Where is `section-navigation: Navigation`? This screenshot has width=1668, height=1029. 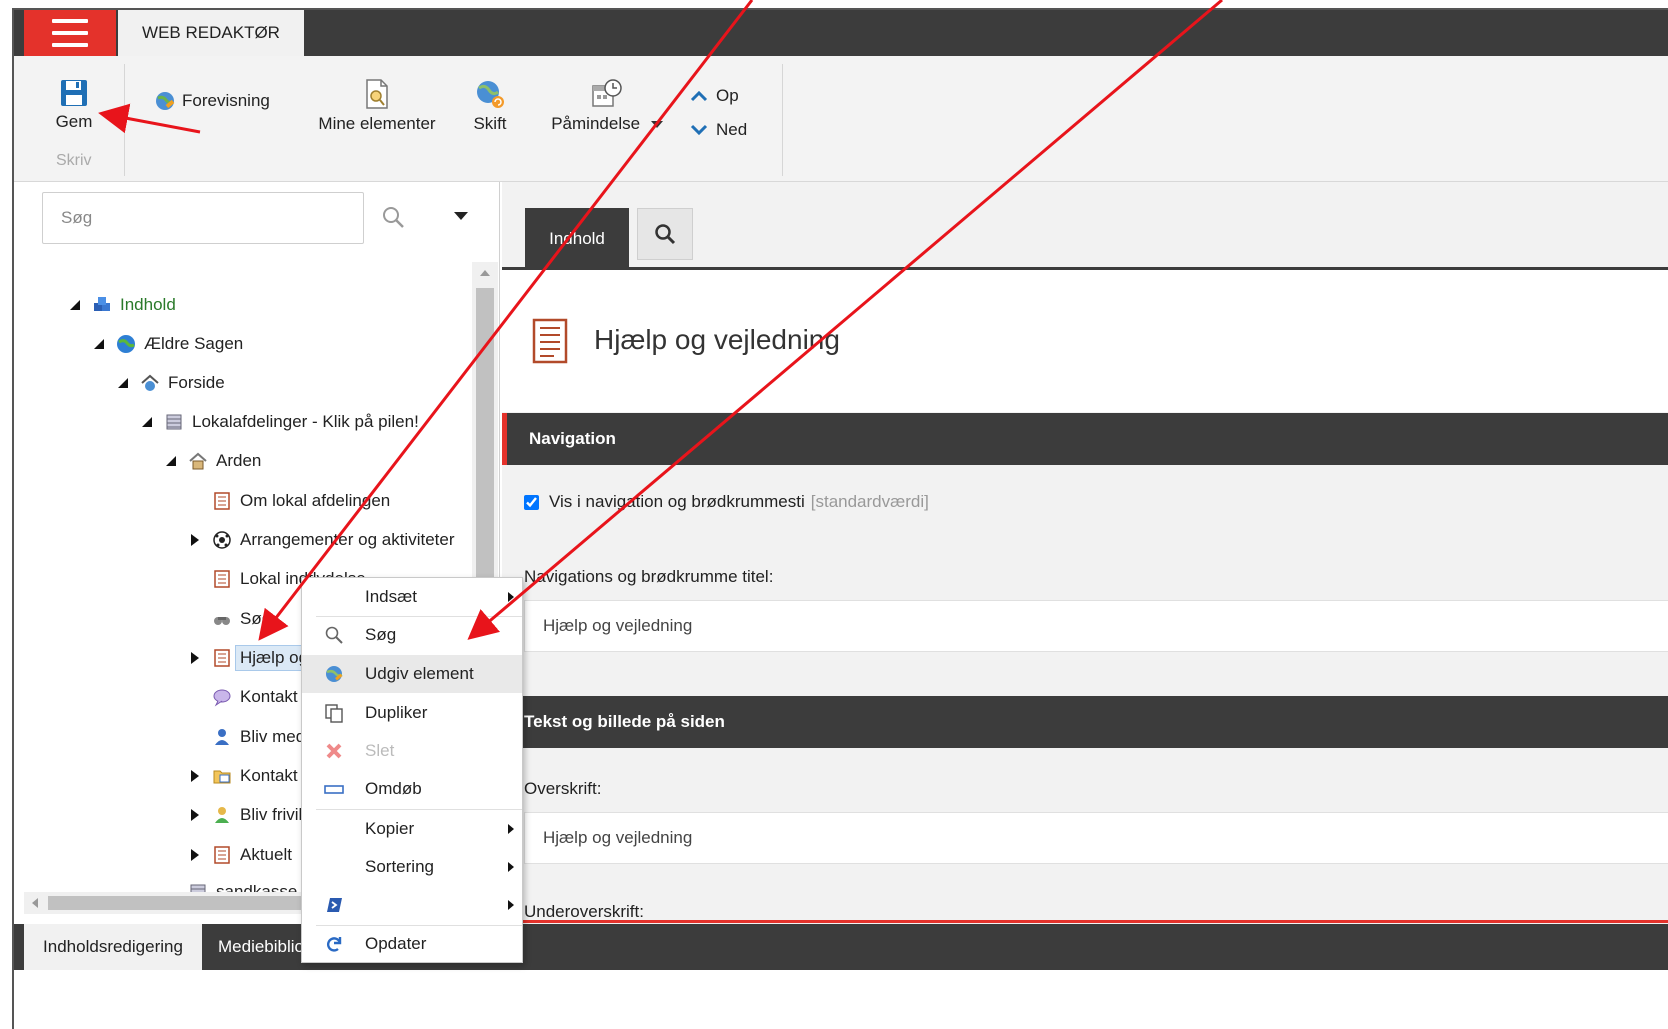
section-navigation: Navigation is located at coordinates (1085, 439).